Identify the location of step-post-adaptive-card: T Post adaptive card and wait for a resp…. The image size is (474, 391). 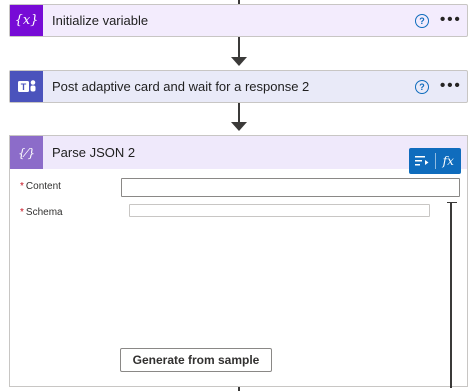
(238, 86).